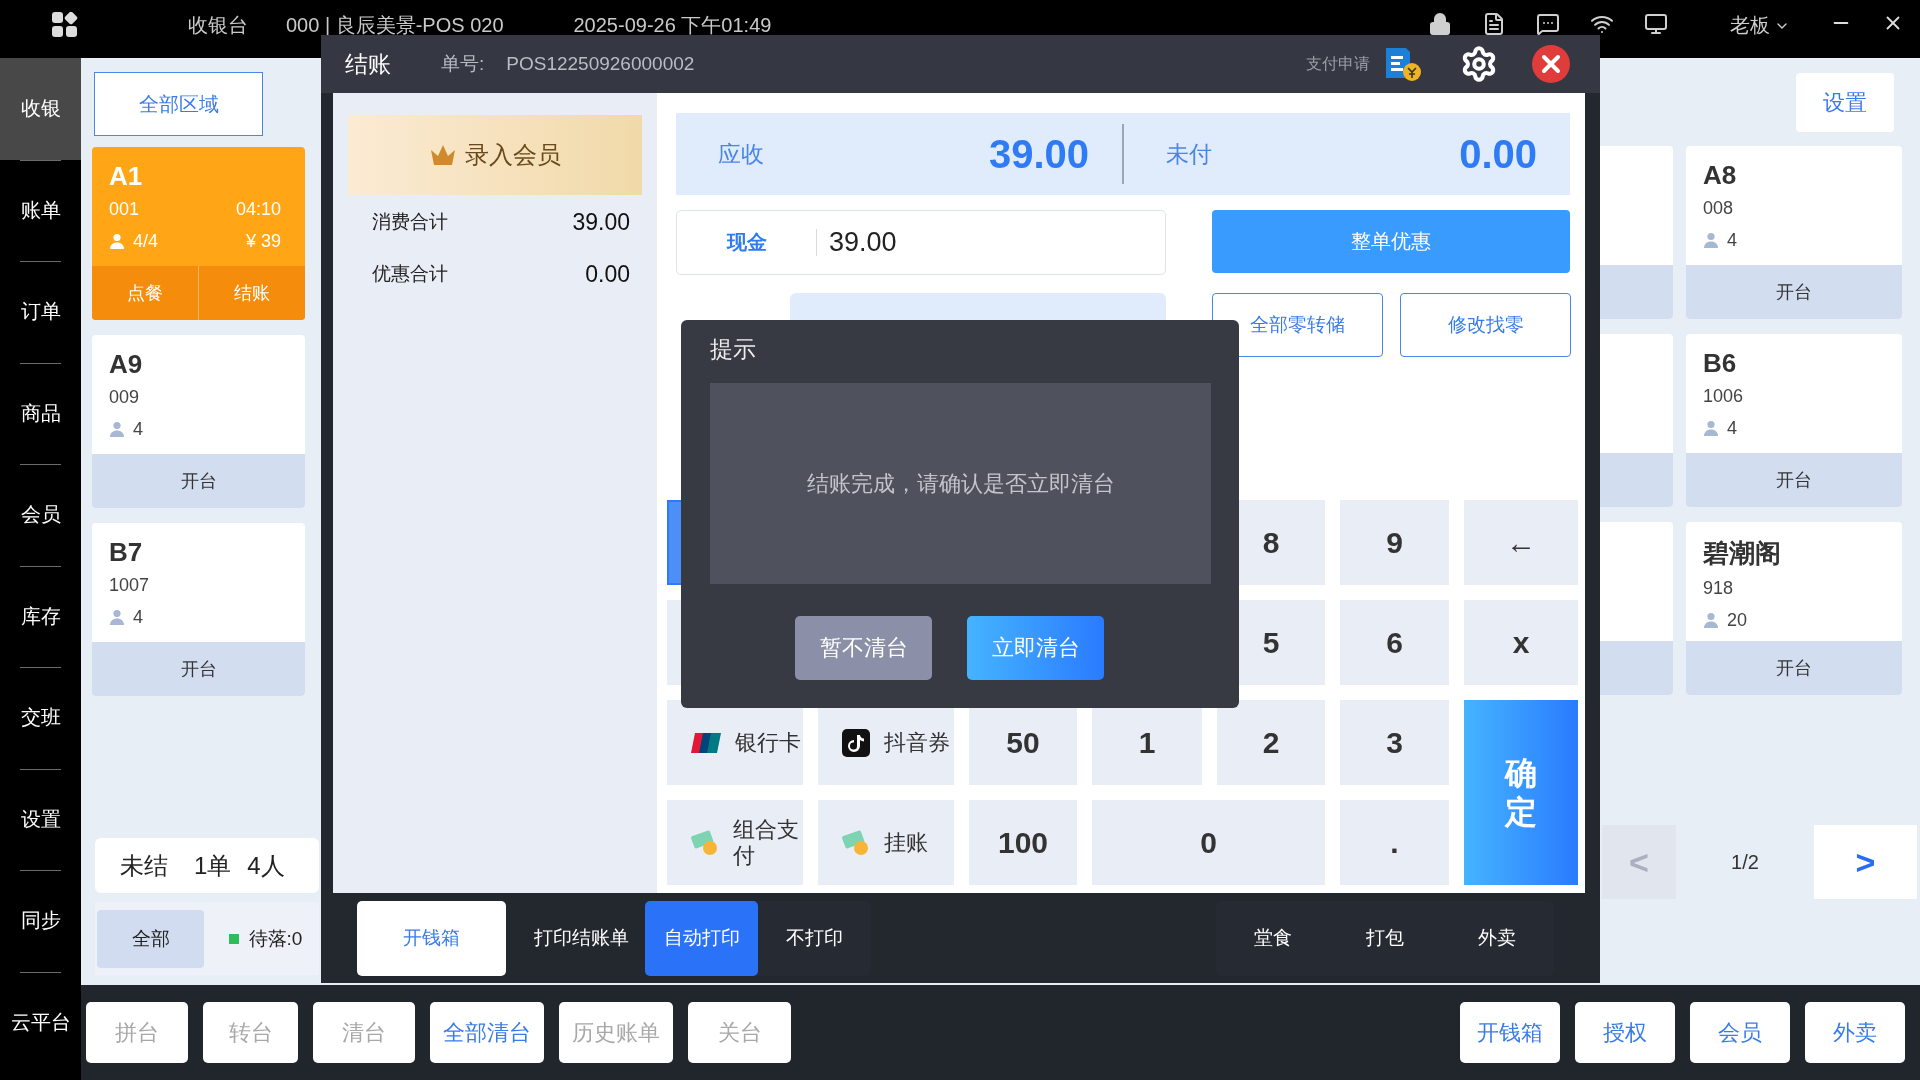 The height and width of the screenshot is (1080, 1920). Describe the element at coordinates (443, 155) in the screenshot. I see `crown-icon` at that location.